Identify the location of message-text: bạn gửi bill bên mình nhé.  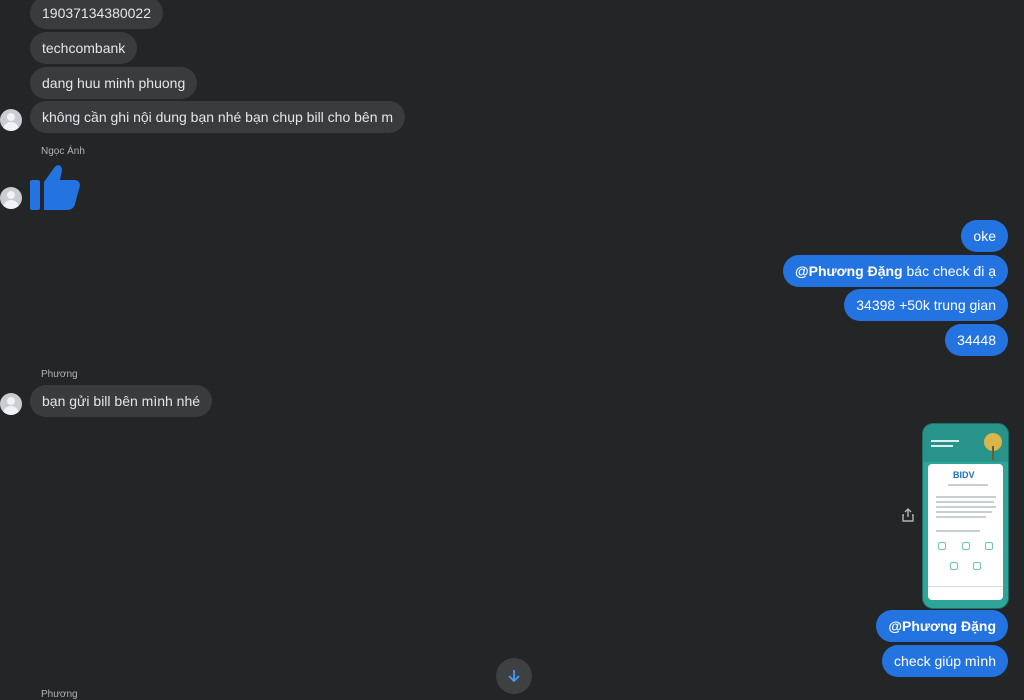
(121, 401).